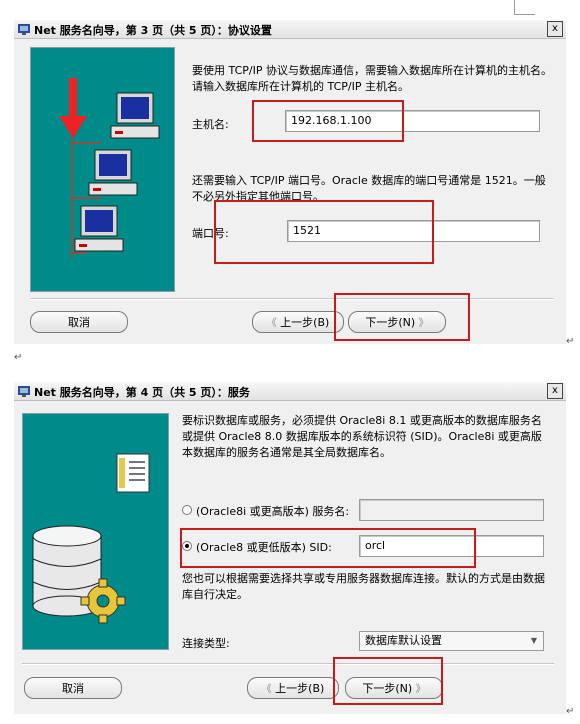 Image resolution: width=580 pixels, height=724 pixels. Describe the element at coordinates (142, 392) in the screenshot. I see `window-title: Net 服务名向导，第 4 页（共 5 页）：服务` at that location.